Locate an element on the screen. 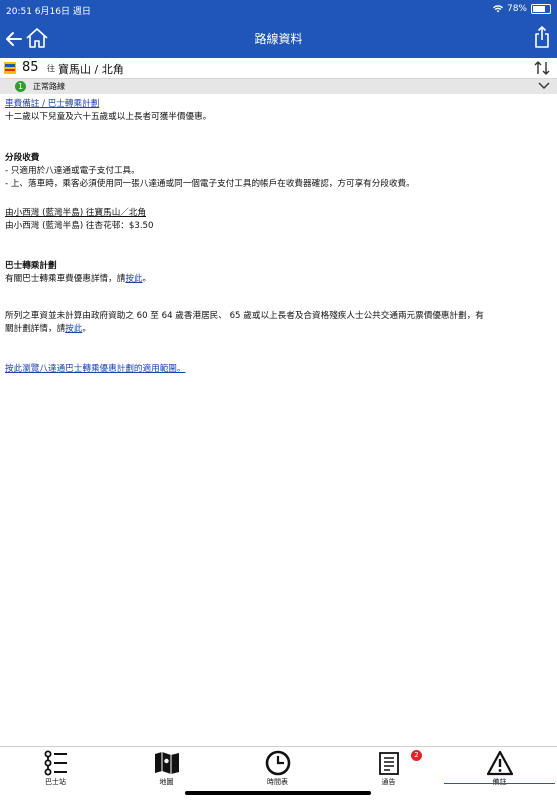 The image size is (557, 801). interchange-text-post: 。 is located at coordinates (147, 279).